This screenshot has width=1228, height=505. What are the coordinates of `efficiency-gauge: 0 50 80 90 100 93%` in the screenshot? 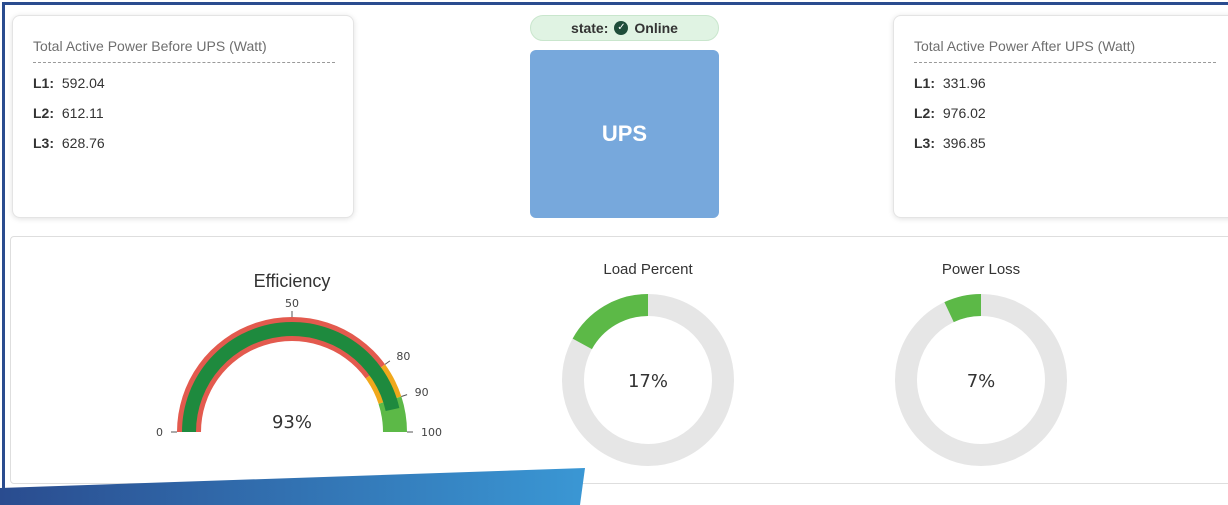 It's located at (299, 368).